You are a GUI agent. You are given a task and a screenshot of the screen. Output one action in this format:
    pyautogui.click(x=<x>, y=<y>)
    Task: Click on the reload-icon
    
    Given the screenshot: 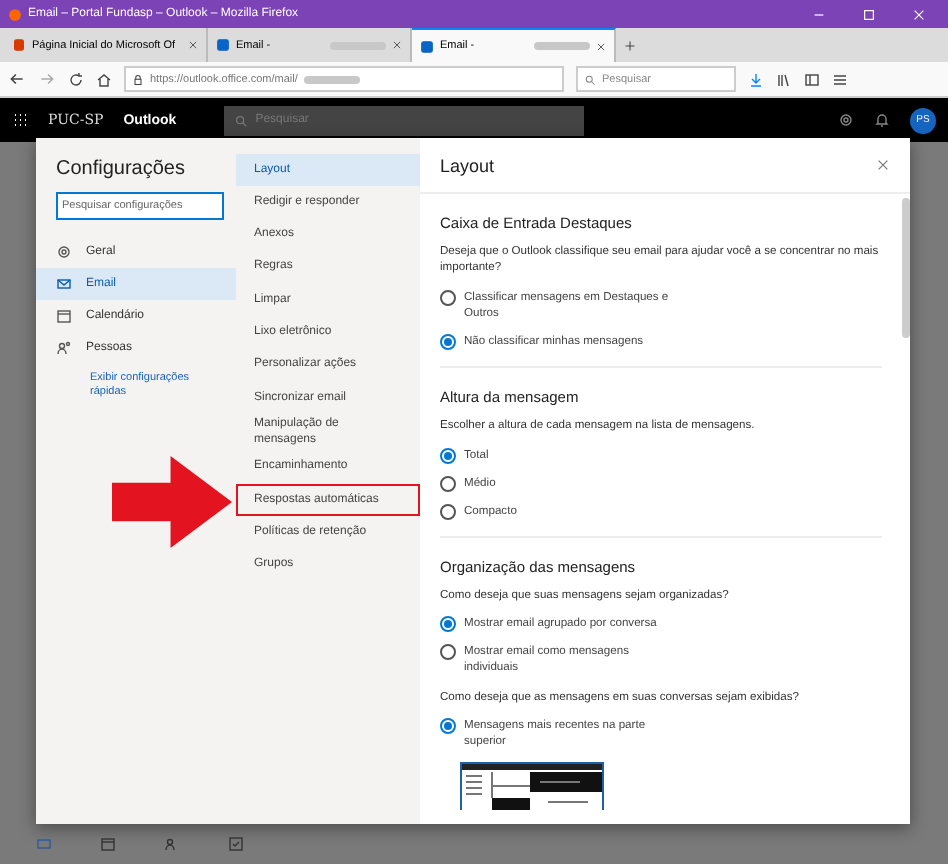 What is the action you would take?
    pyautogui.click(x=76, y=79)
    